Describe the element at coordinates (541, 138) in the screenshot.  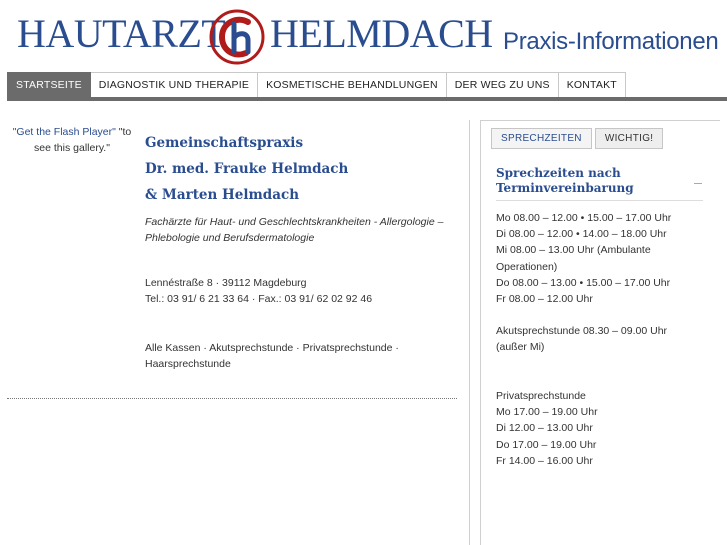
I see `tab-sprechzeiten: SPRECHZEITEN` at that location.